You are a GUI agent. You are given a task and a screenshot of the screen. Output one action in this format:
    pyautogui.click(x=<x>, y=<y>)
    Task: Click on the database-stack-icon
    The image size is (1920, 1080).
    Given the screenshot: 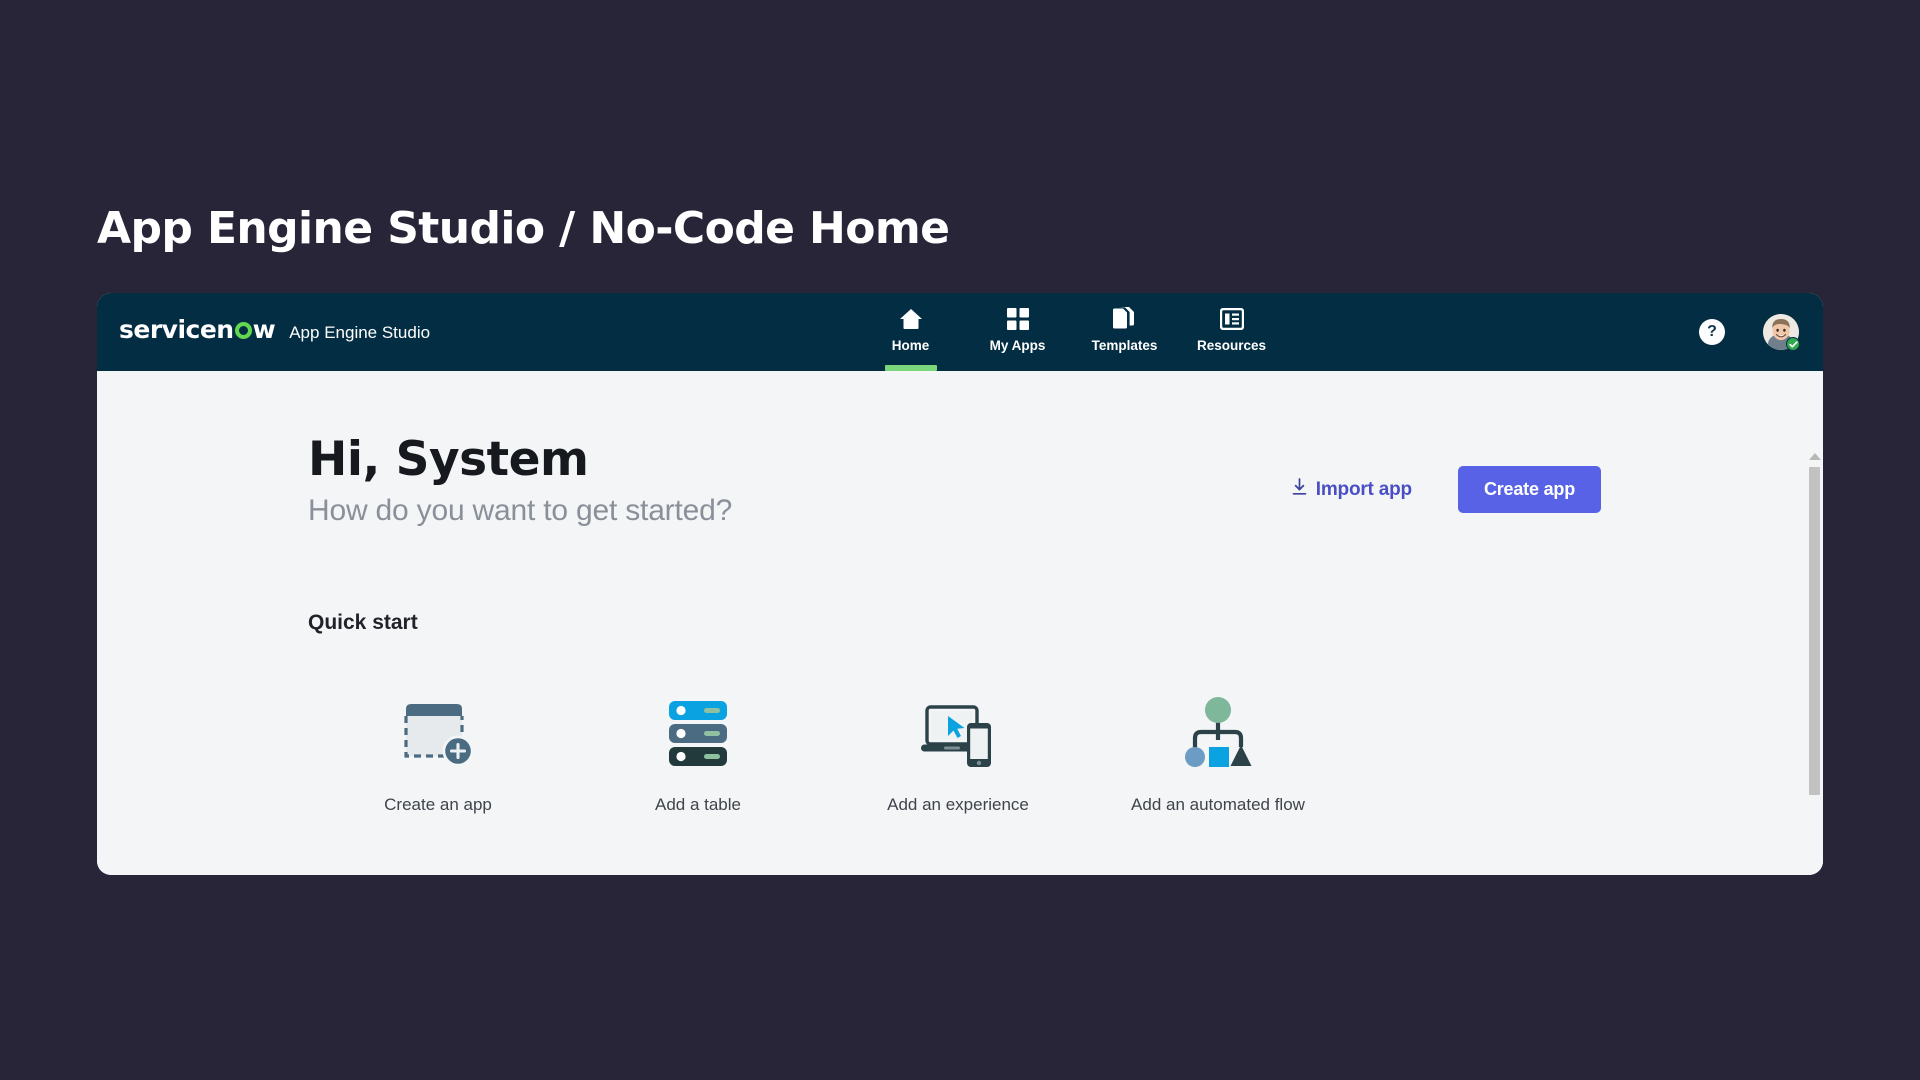 What is the action you would take?
    pyautogui.click(x=698, y=734)
    